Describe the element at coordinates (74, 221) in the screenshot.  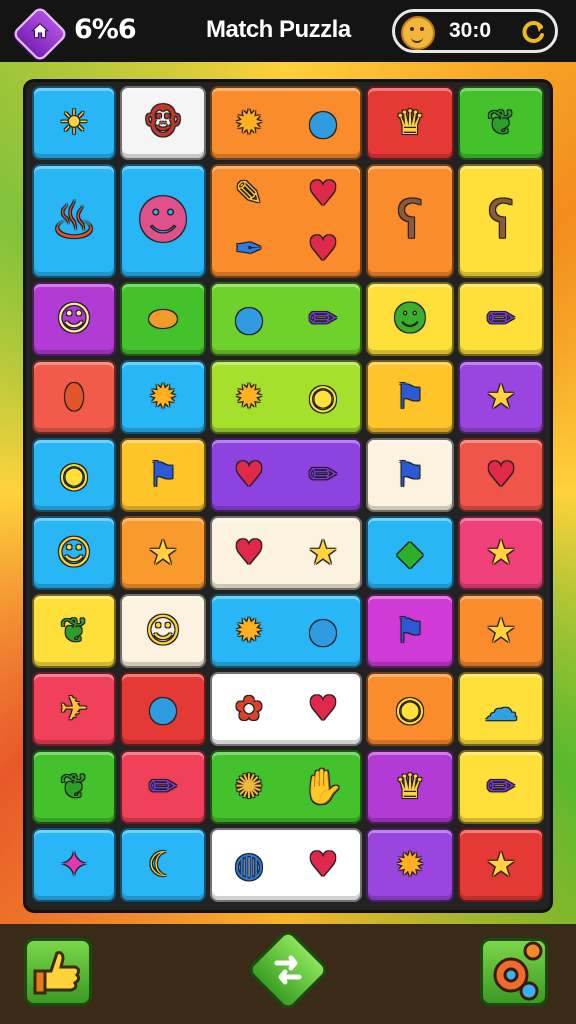
I see `tile-flame-creature: ♨` at that location.